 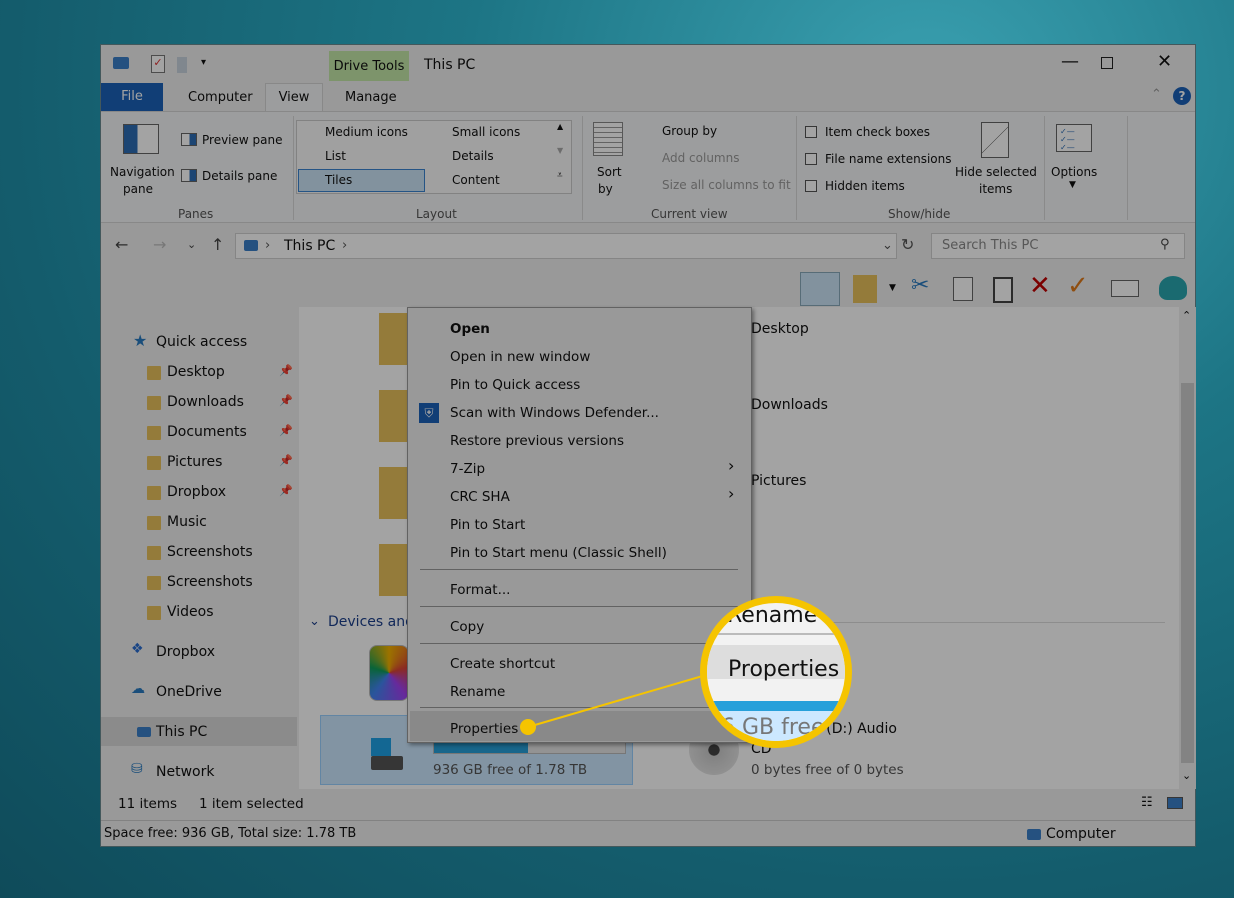 What do you see at coordinates (772, 615) in the screenshot?
I see `magnified-rename: Rename` at bounding box center [772, 615].